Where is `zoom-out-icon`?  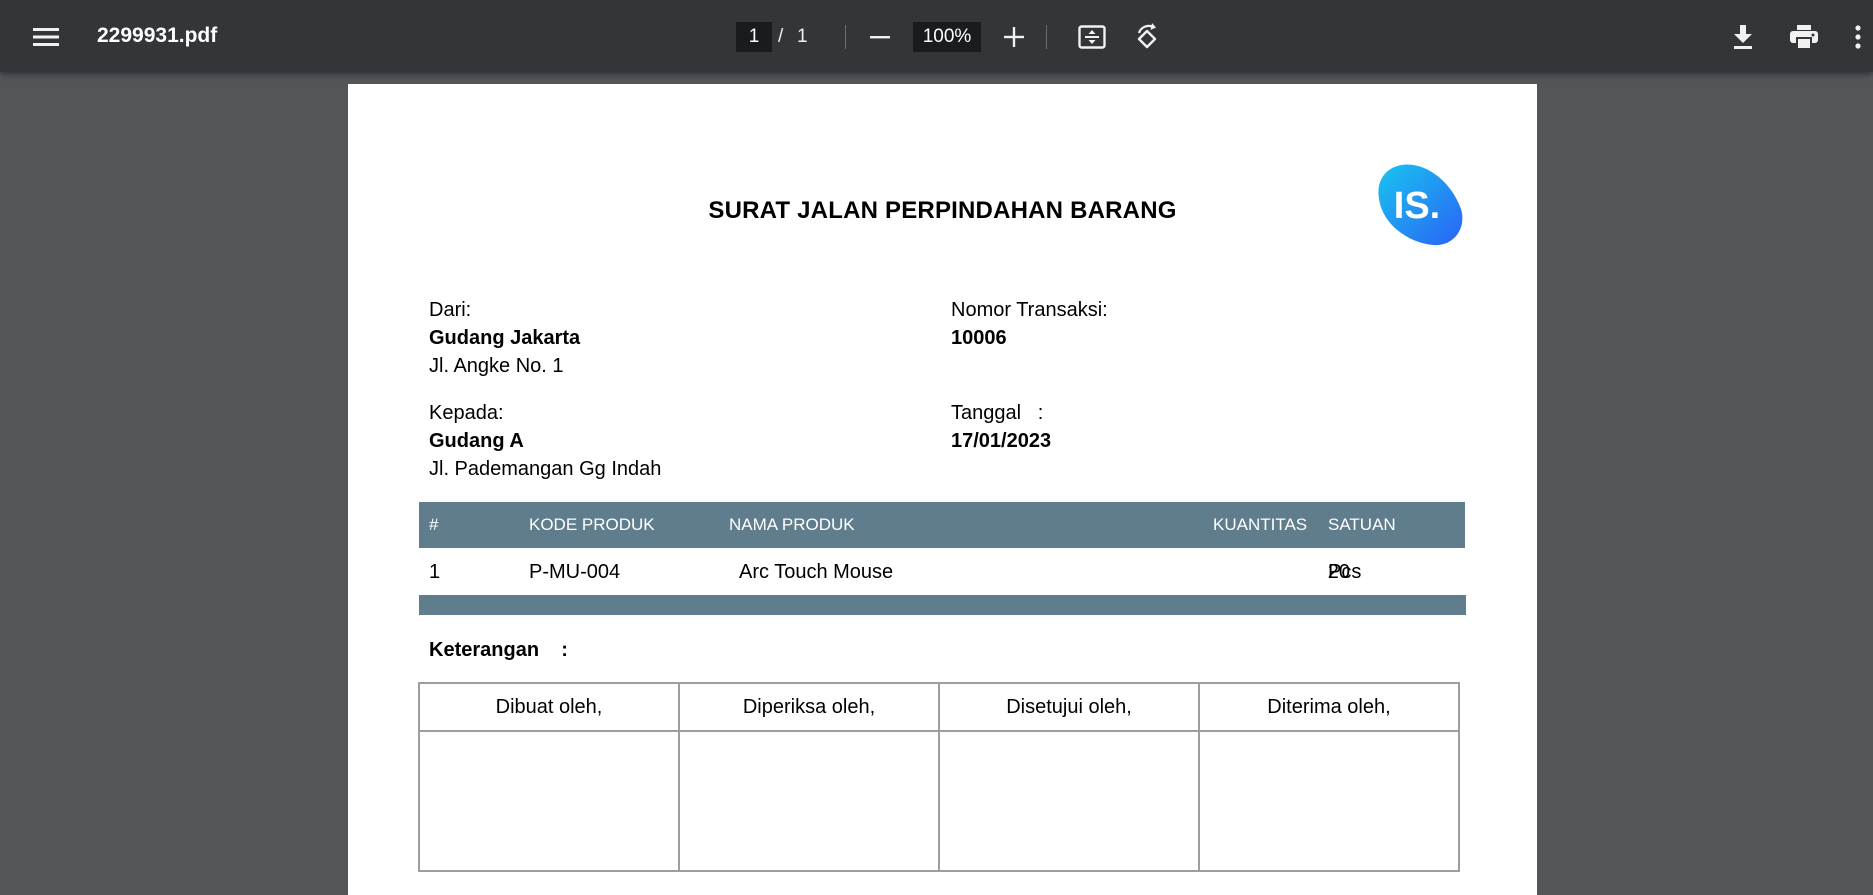 zoom-out-icon is located at coordinates (880, 37).